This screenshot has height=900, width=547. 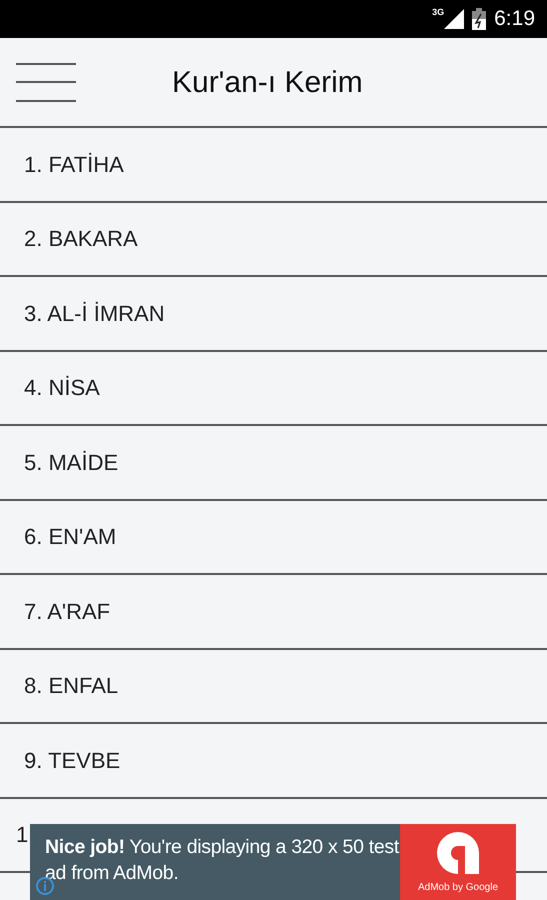 I want to click on app-title: Kur'an-ı Kerim, so click(x=267, y=82).